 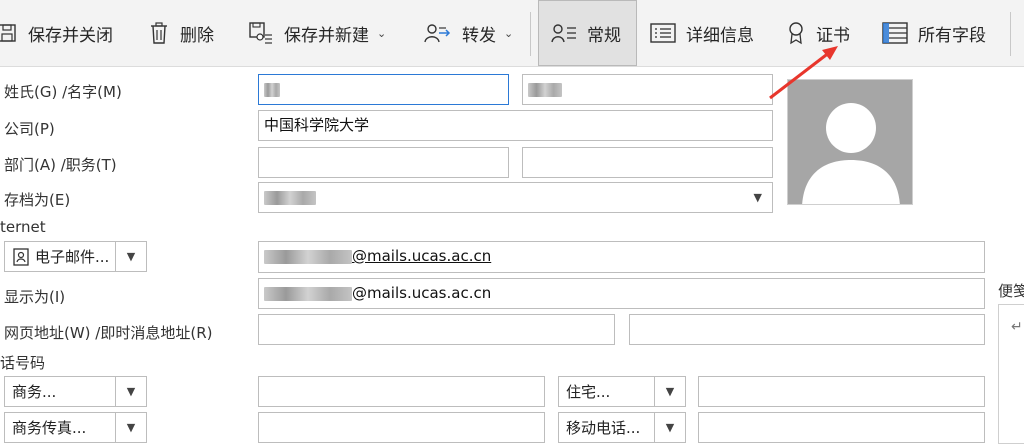 What do you see at coordinates (438, 33) in the screenshot?
I see `forward-contact-icon` at bounding box center [438, 33].